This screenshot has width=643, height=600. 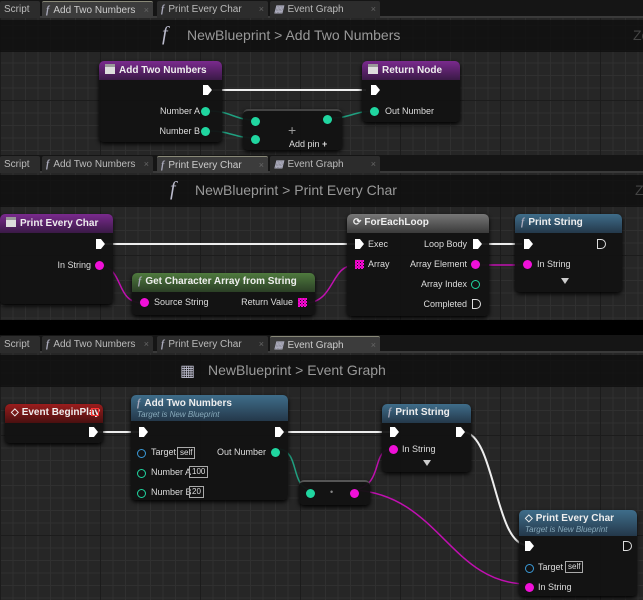 What do you see at coordinates (477, 244) in the screenshot?
I see `loop-body-pin` at bounding box center [477, 244].